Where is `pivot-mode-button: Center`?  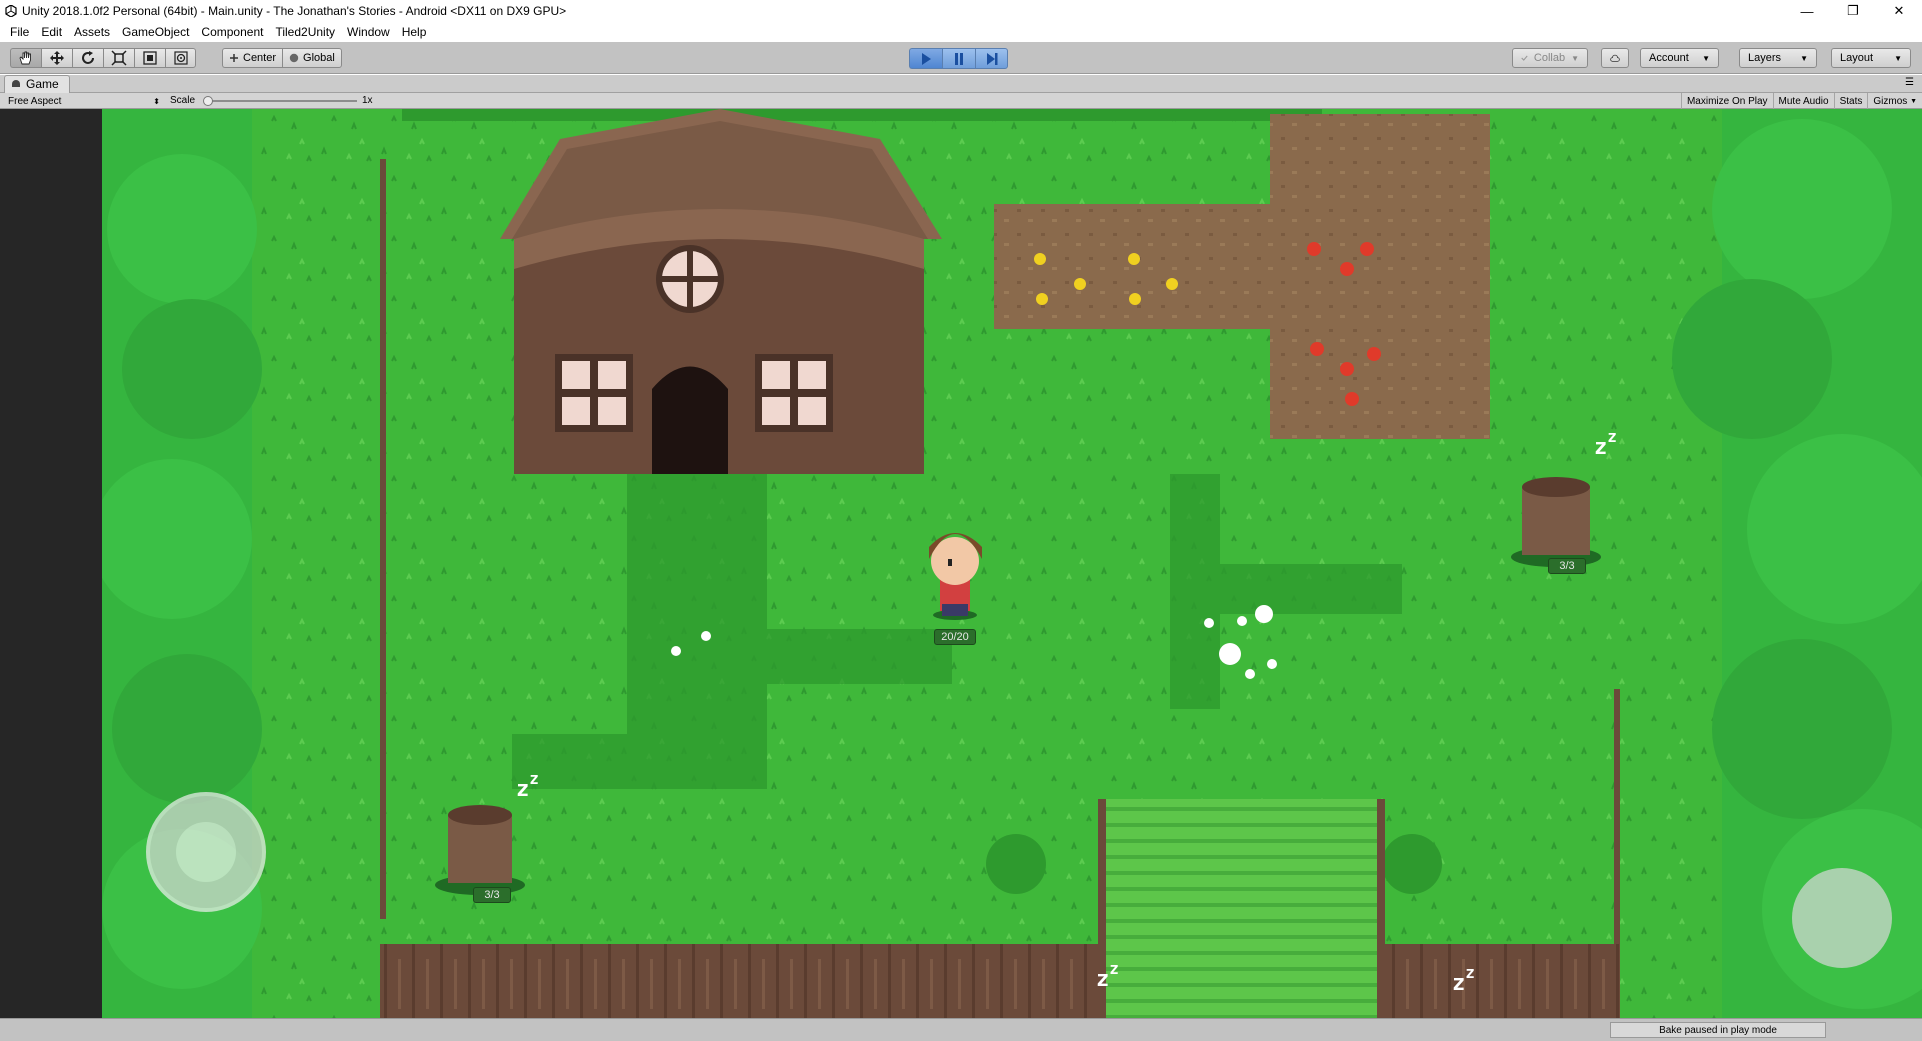
pivot-mode-button: Center is located at coordinates (252, 58).